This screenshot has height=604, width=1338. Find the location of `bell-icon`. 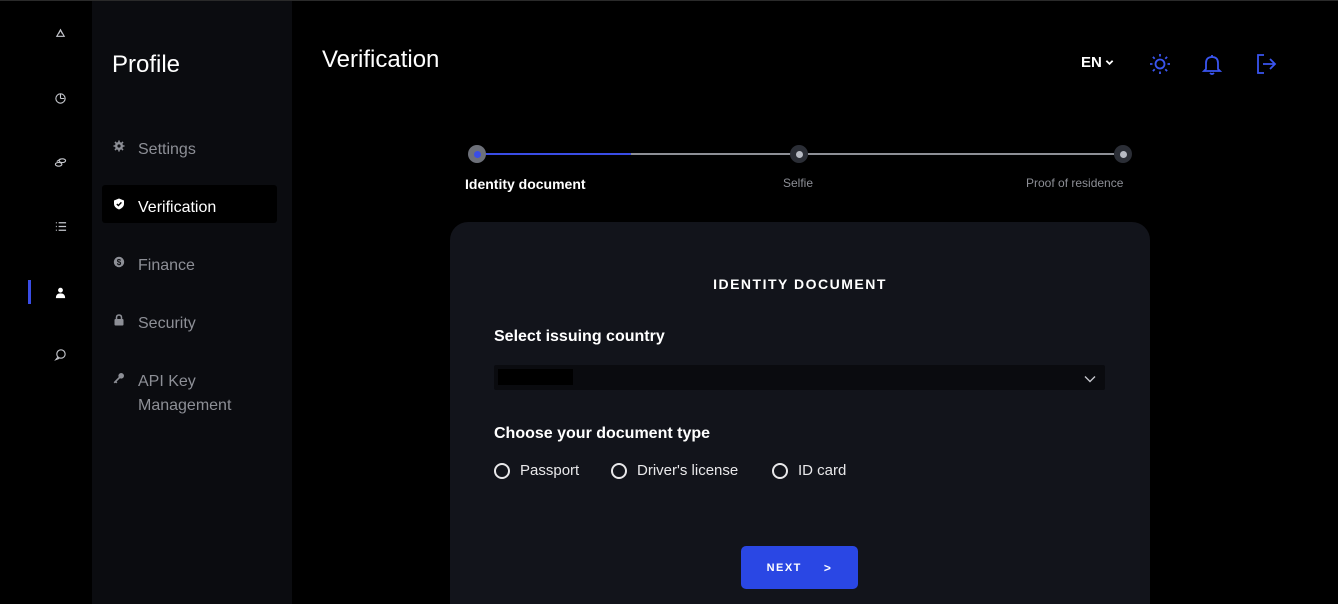

bell-icon is located at coordinates (1212, 65).